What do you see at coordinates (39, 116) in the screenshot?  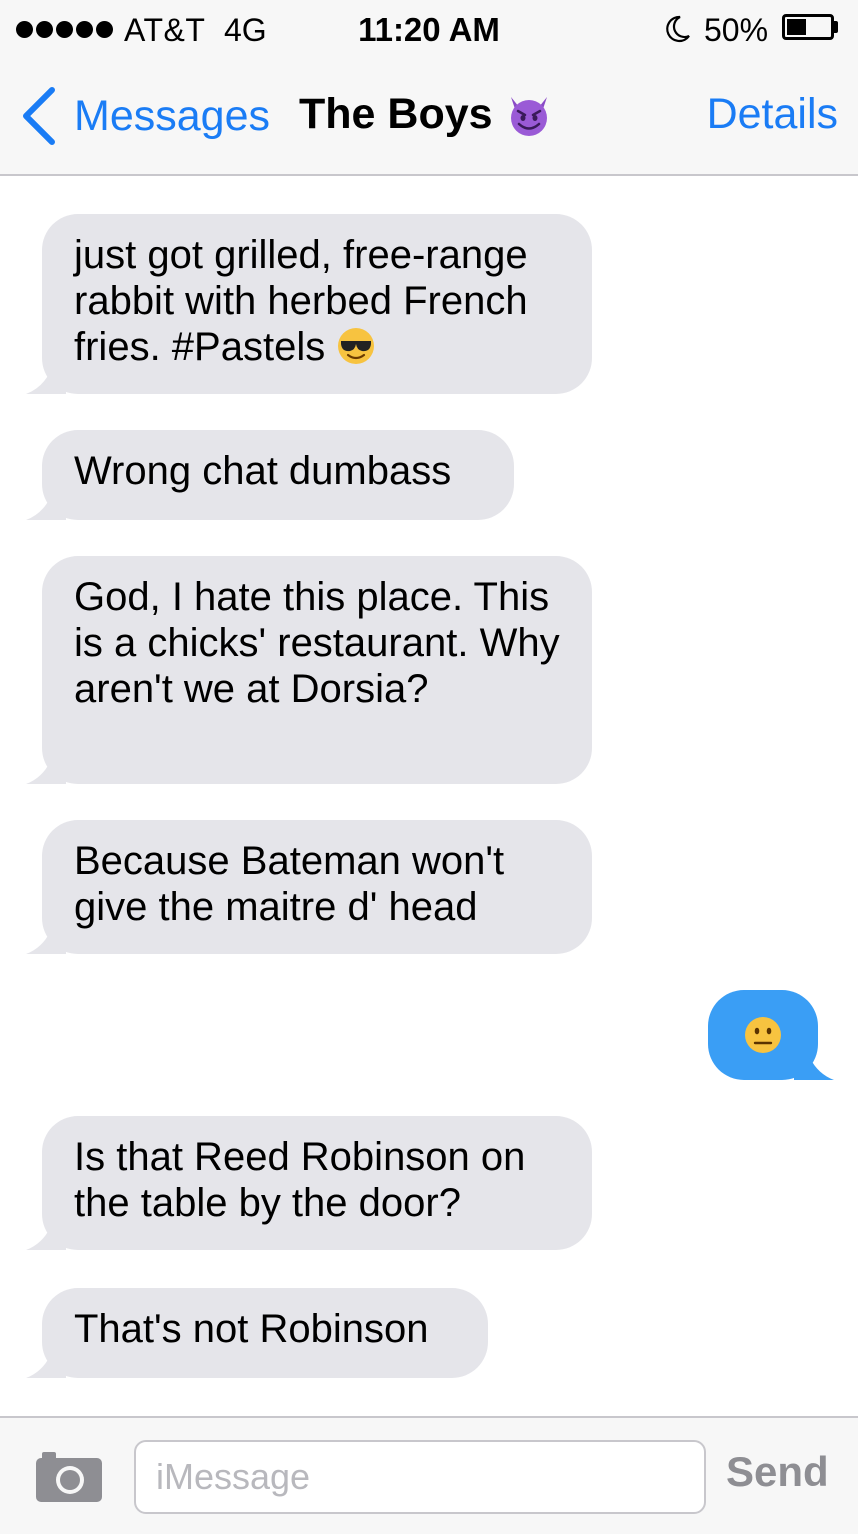 I see `chevron-left-icon` at bounding box center [39, 116].